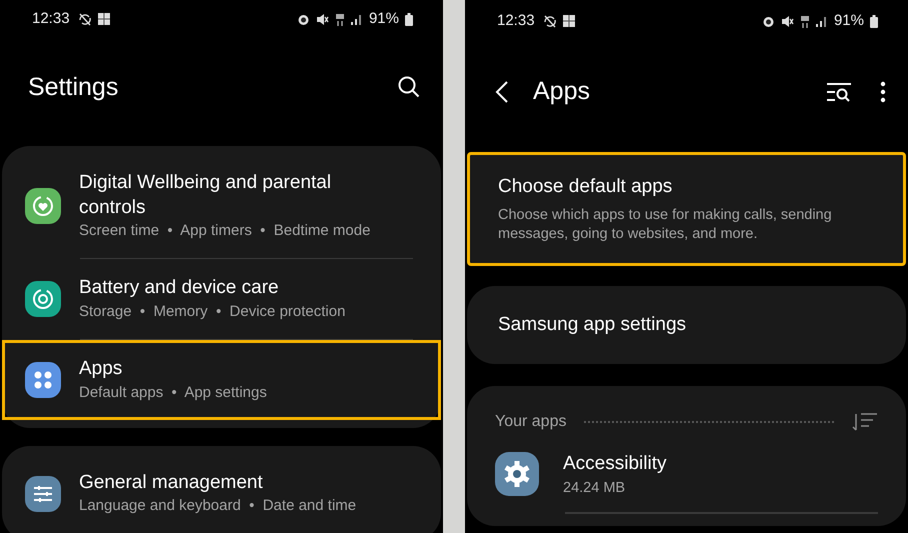  Describe the element at coordinates (171, 482) in the screenshot. I see `item-title: General management` at that location.